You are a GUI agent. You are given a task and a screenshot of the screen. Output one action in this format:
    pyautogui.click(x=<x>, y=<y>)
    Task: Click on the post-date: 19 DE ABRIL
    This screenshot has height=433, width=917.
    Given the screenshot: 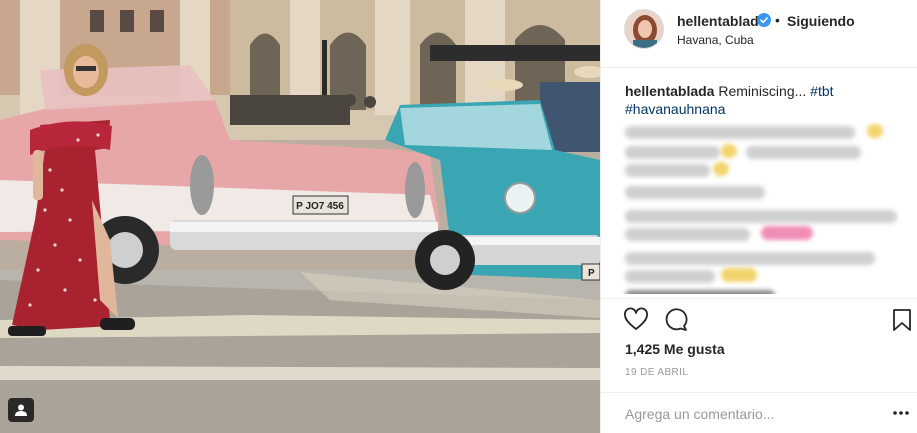 What is the action you would take?
    pyautogui.click(x=656, y=372)
    